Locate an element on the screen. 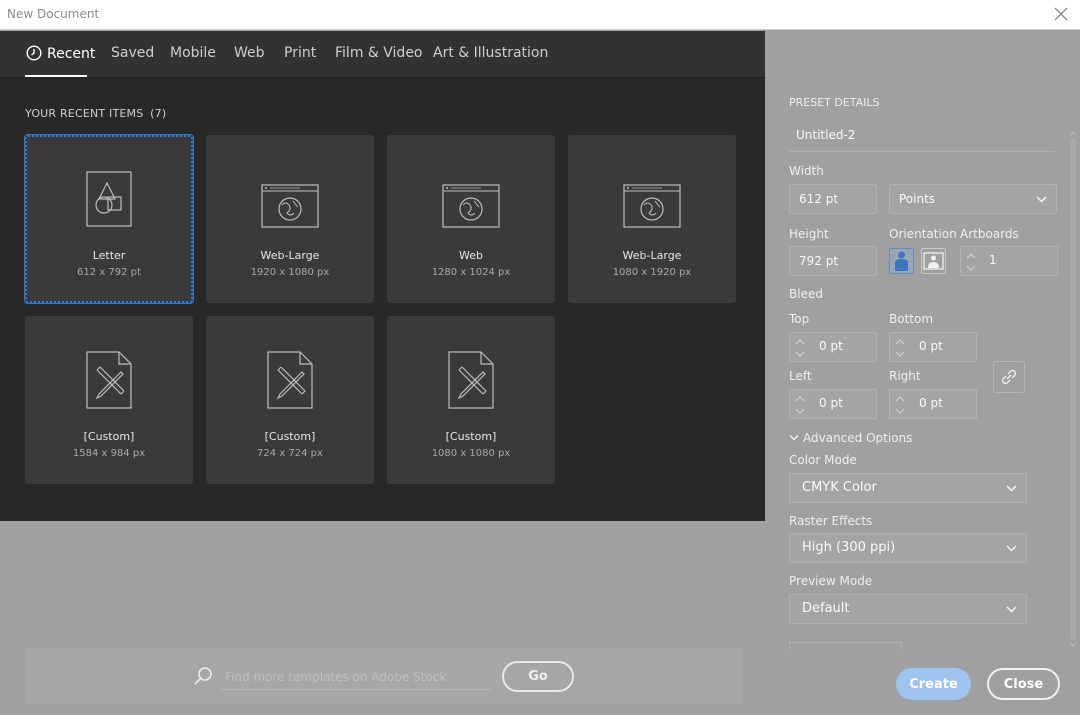  bleed-right-label: Right is located at coordinates (905, 376).